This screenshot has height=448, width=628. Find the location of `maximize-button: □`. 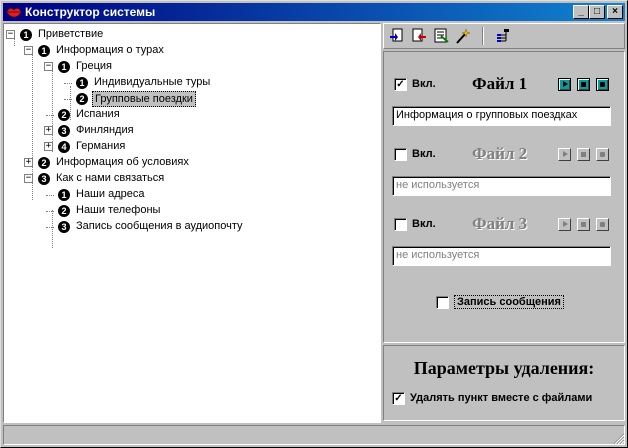

maximize-button: □ is located at coordinates (597, 12).